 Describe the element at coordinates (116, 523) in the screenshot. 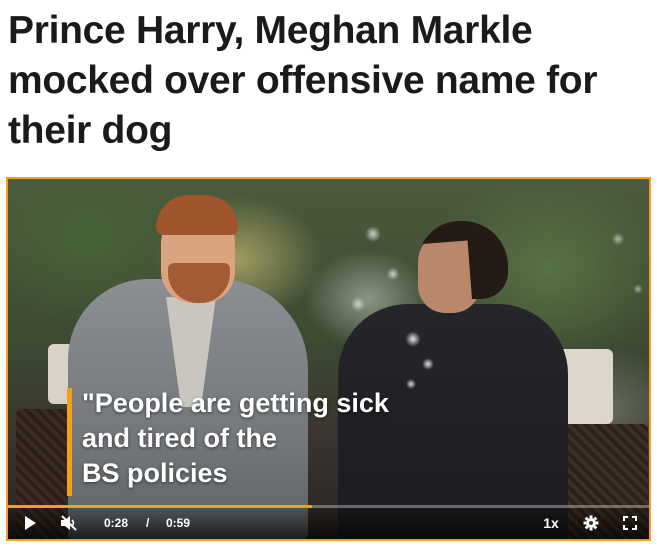

I see `current-time: 0:28` at that location.